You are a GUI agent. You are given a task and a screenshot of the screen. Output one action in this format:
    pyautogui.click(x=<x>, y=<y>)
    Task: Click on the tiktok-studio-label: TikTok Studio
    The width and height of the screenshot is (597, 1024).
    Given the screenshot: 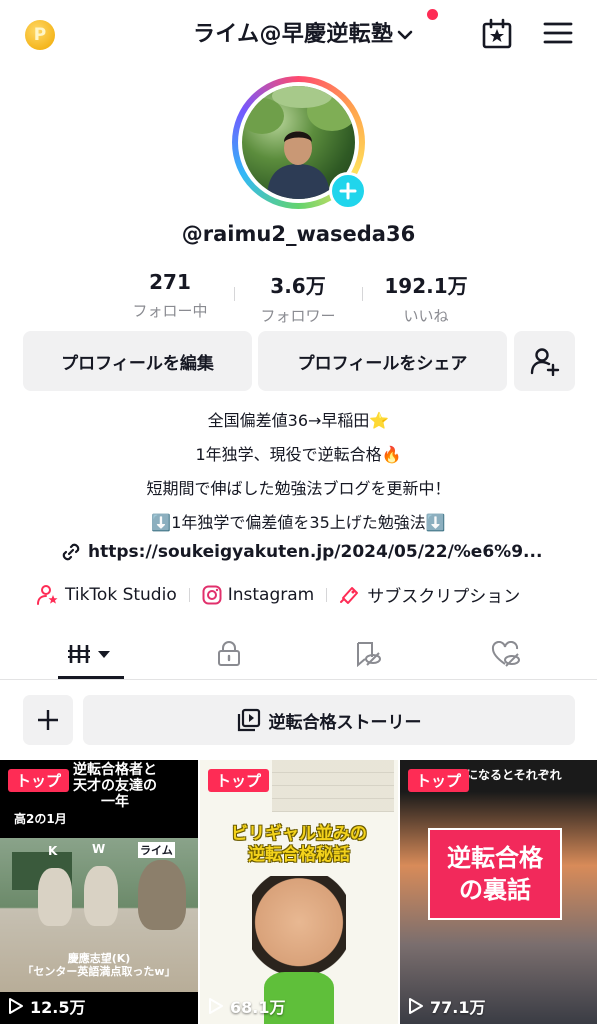 What is the action you would take?
    pyautogui.click(x=121, y=594)
    